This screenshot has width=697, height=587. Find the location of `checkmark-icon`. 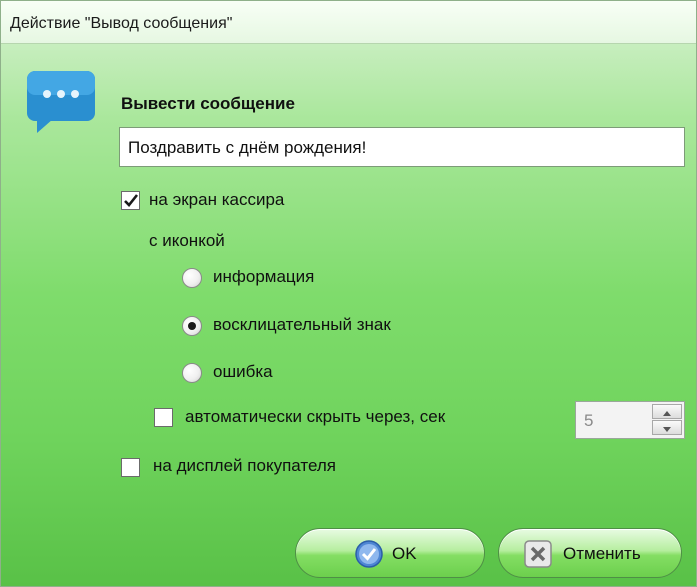

checkmark-icon is located at coordinates (131, 200).